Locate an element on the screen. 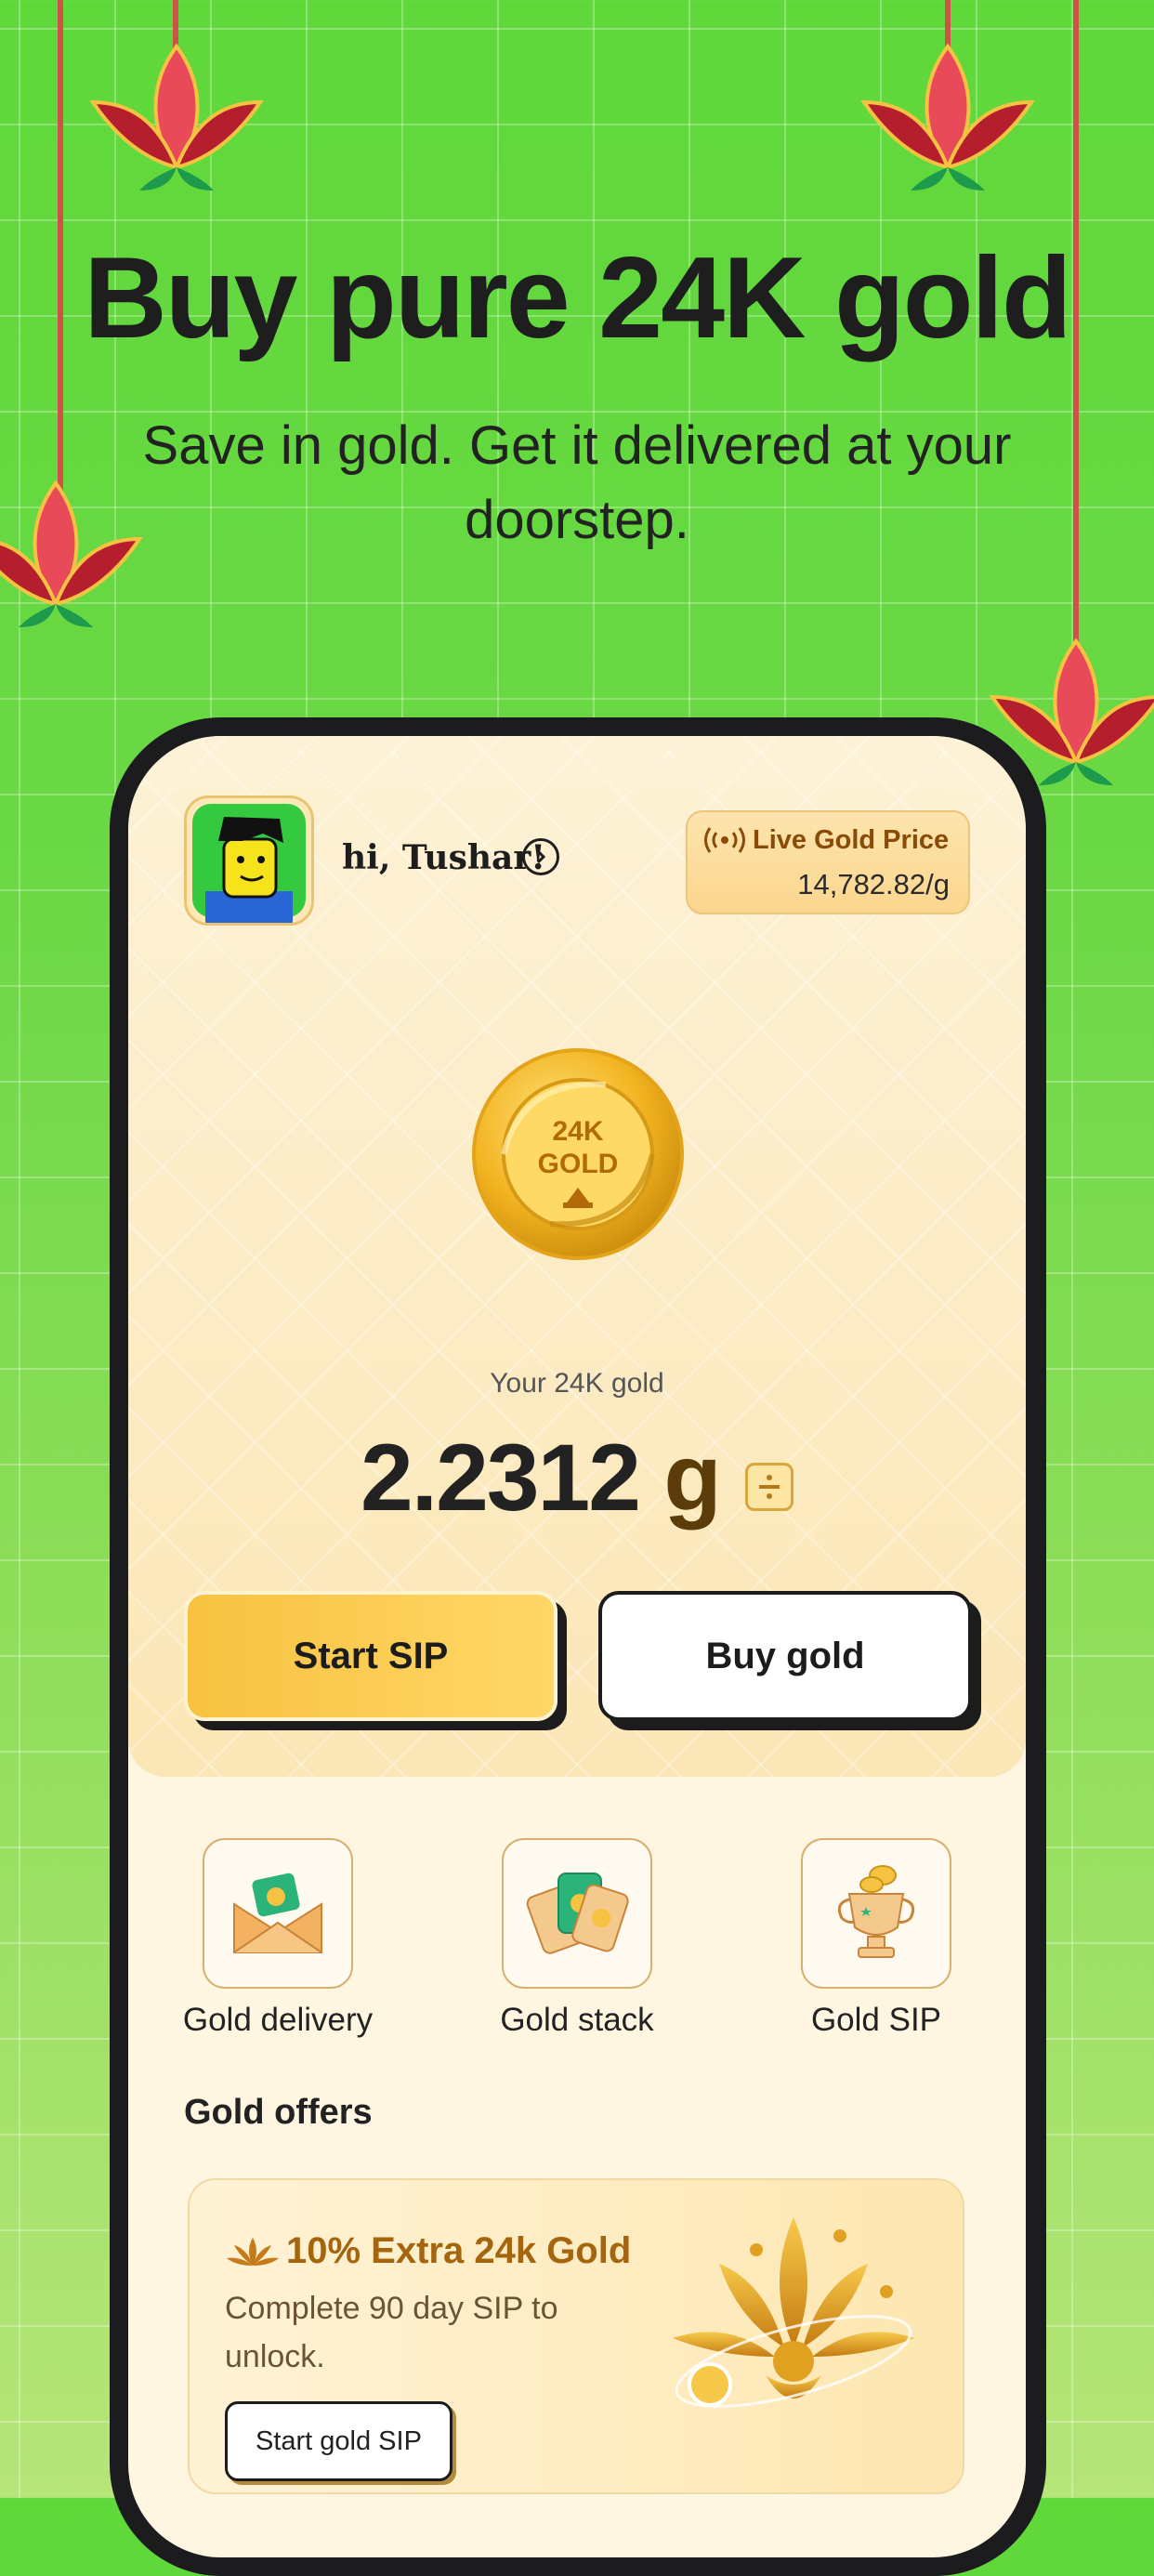 Image resolution: width=1154 pixels, height=2576 pixels. balance-unit: g is located at coordinates (692, 1478).